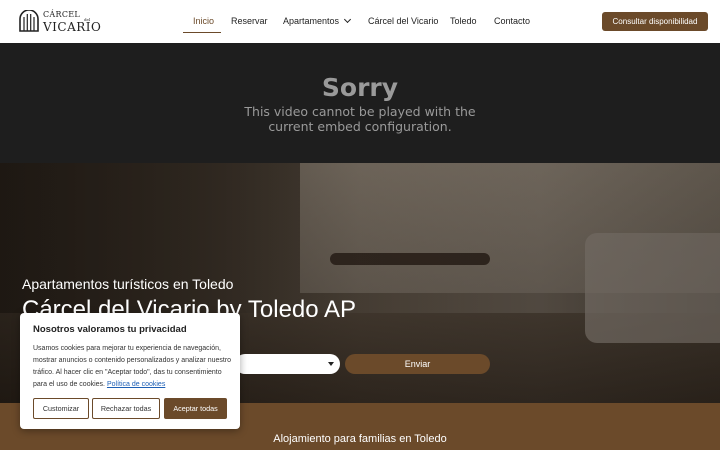 This screenshot has height=450, width=720. Describe the element at coordinates (347, 19) in the screenshot. I see `chevron-down-icon` at that location.